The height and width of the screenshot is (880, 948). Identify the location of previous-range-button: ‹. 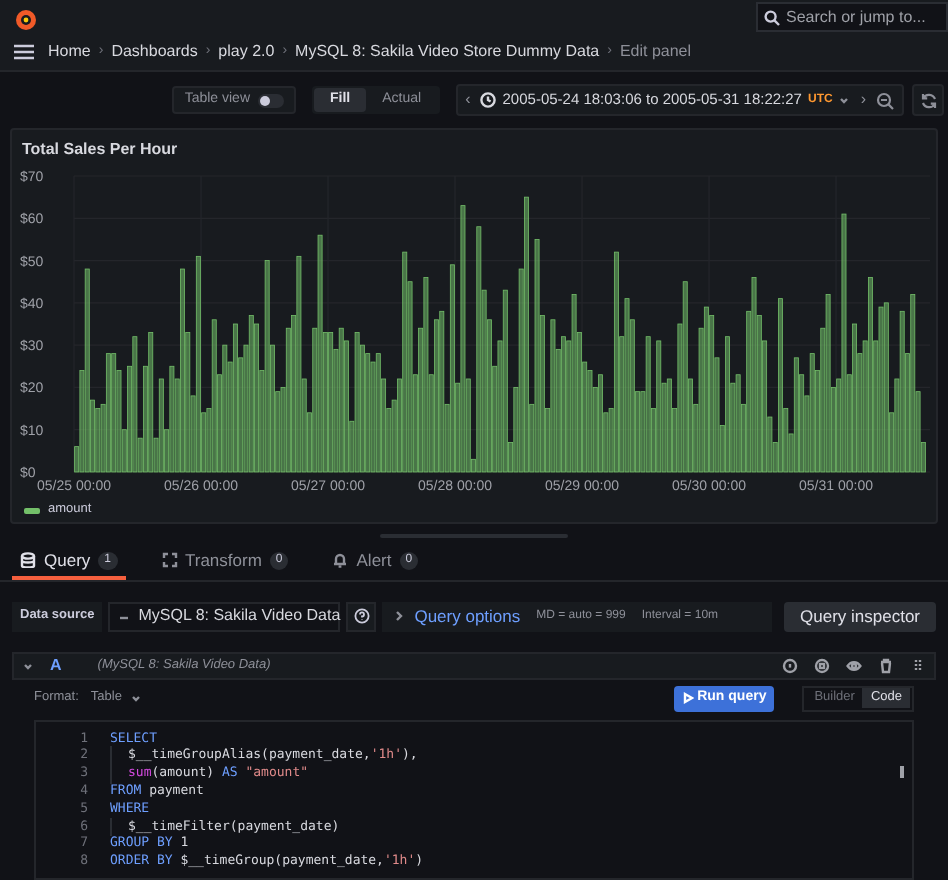
(468, 100).